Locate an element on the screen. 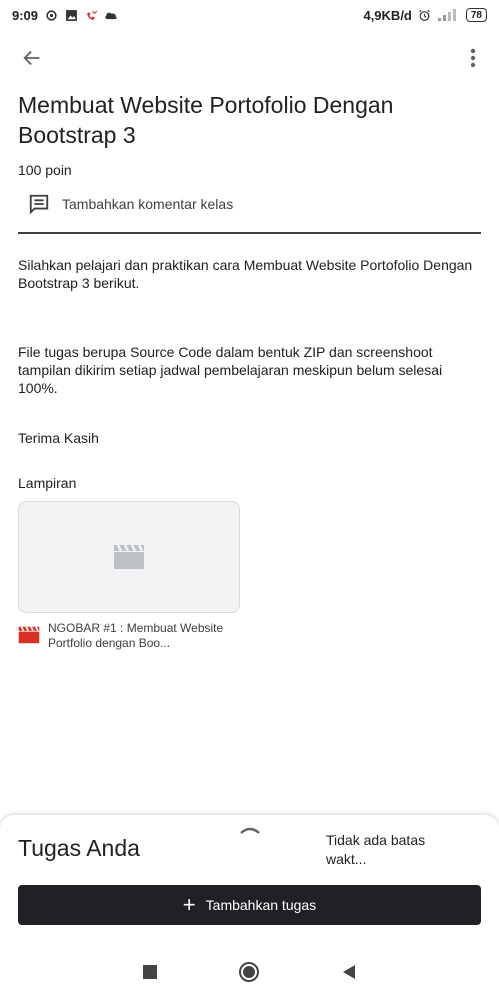 The height and width of the screenshot is (999, 499). home-circle-icon is located at coordinates (249, 972).